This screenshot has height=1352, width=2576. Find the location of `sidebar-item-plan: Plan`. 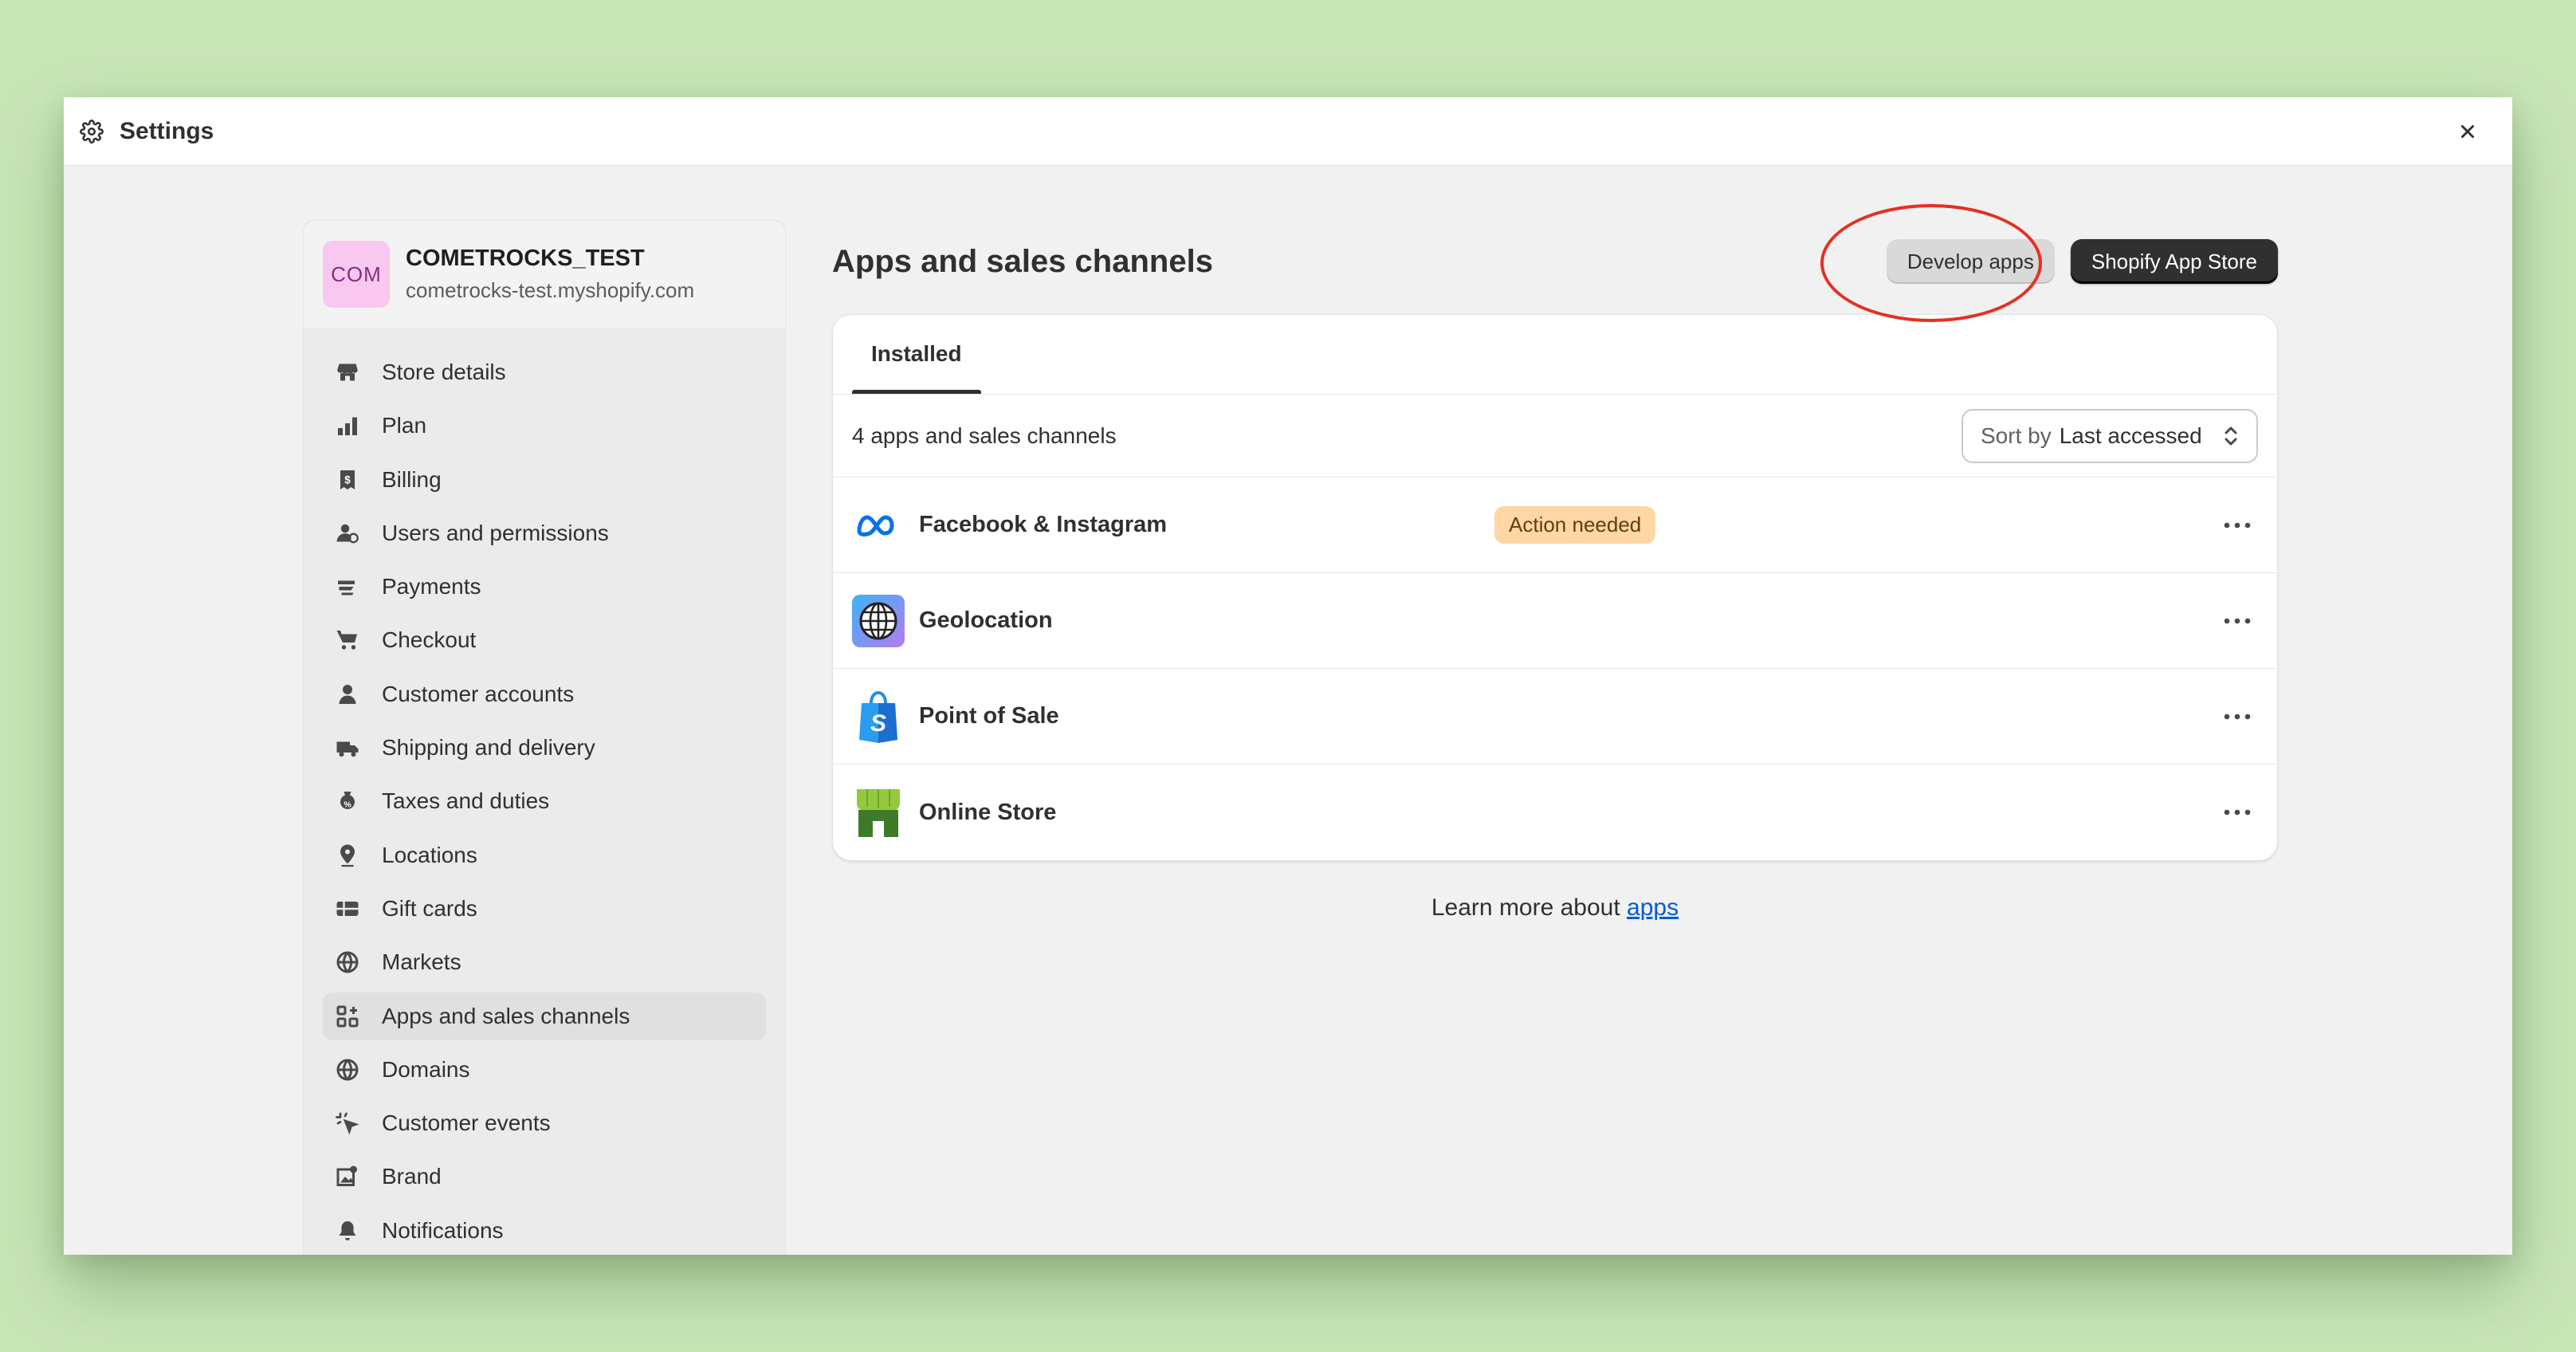

sidebar-item-plan: Plan is located at coordinates (544, 426).